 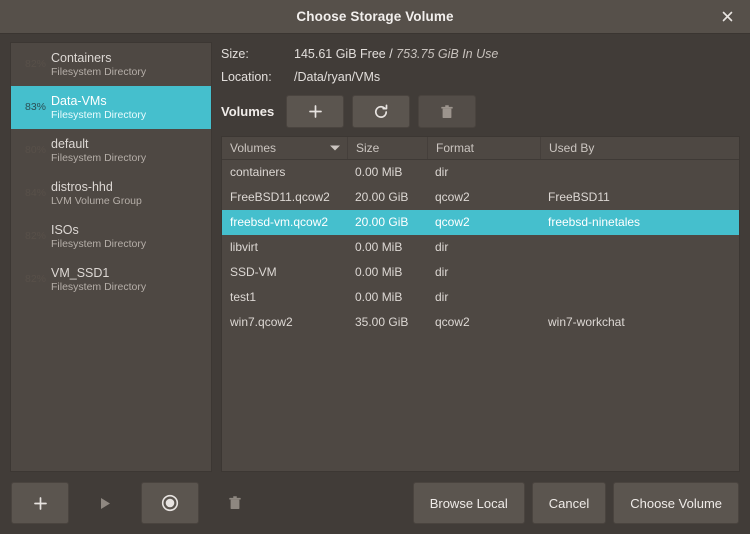 I want to click on volume-row: libvirt 0.00 MiB dir, so click(x=480, y=247).